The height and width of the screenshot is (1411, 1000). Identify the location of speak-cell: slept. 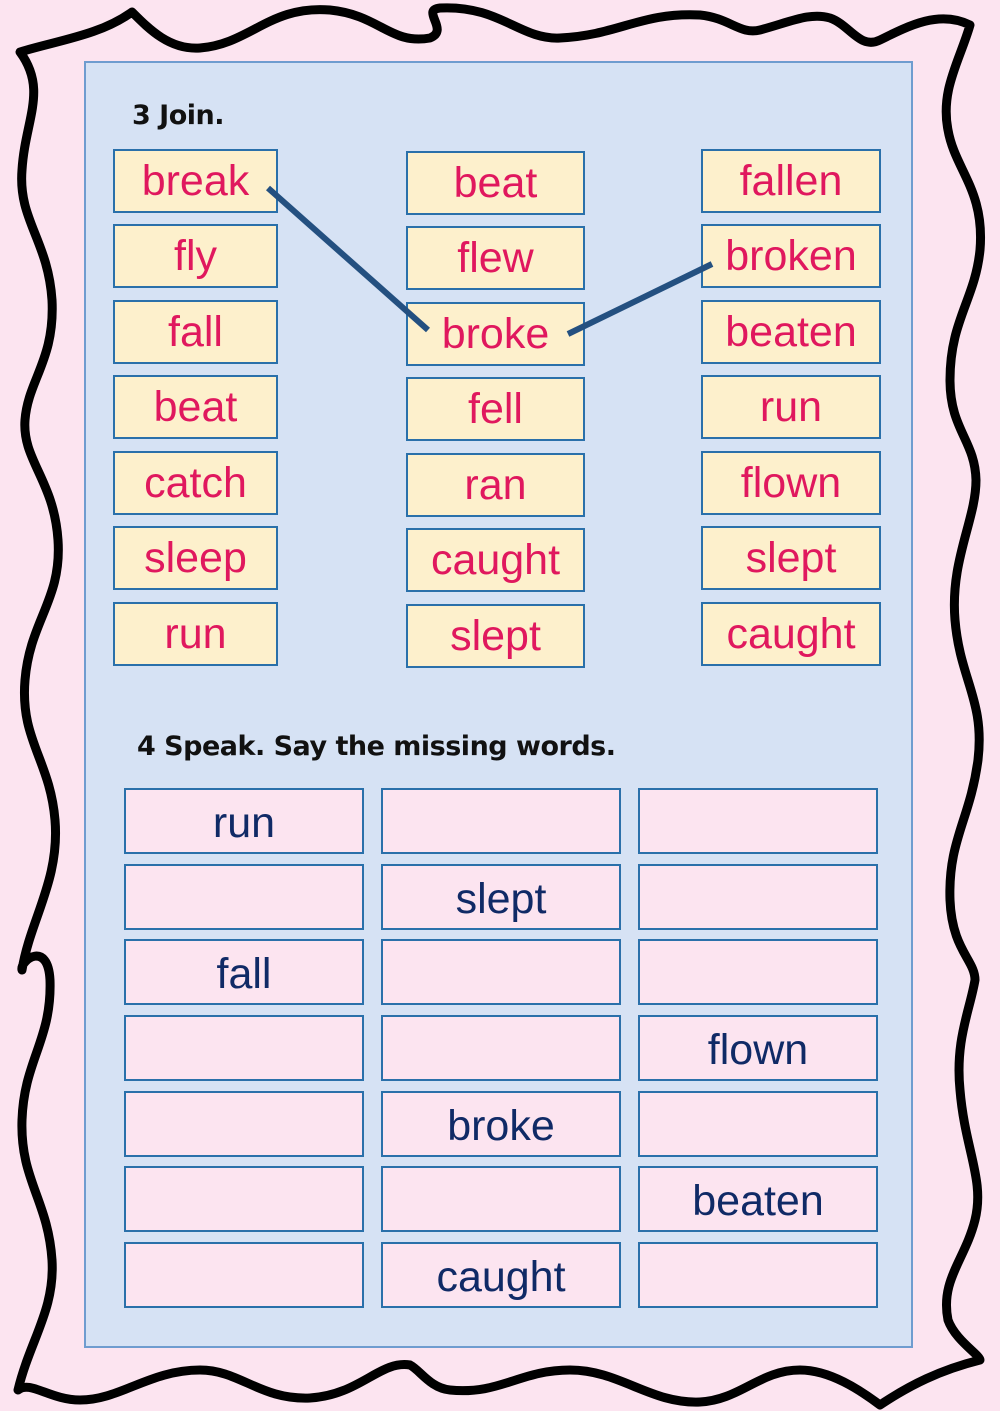
(501, 897).